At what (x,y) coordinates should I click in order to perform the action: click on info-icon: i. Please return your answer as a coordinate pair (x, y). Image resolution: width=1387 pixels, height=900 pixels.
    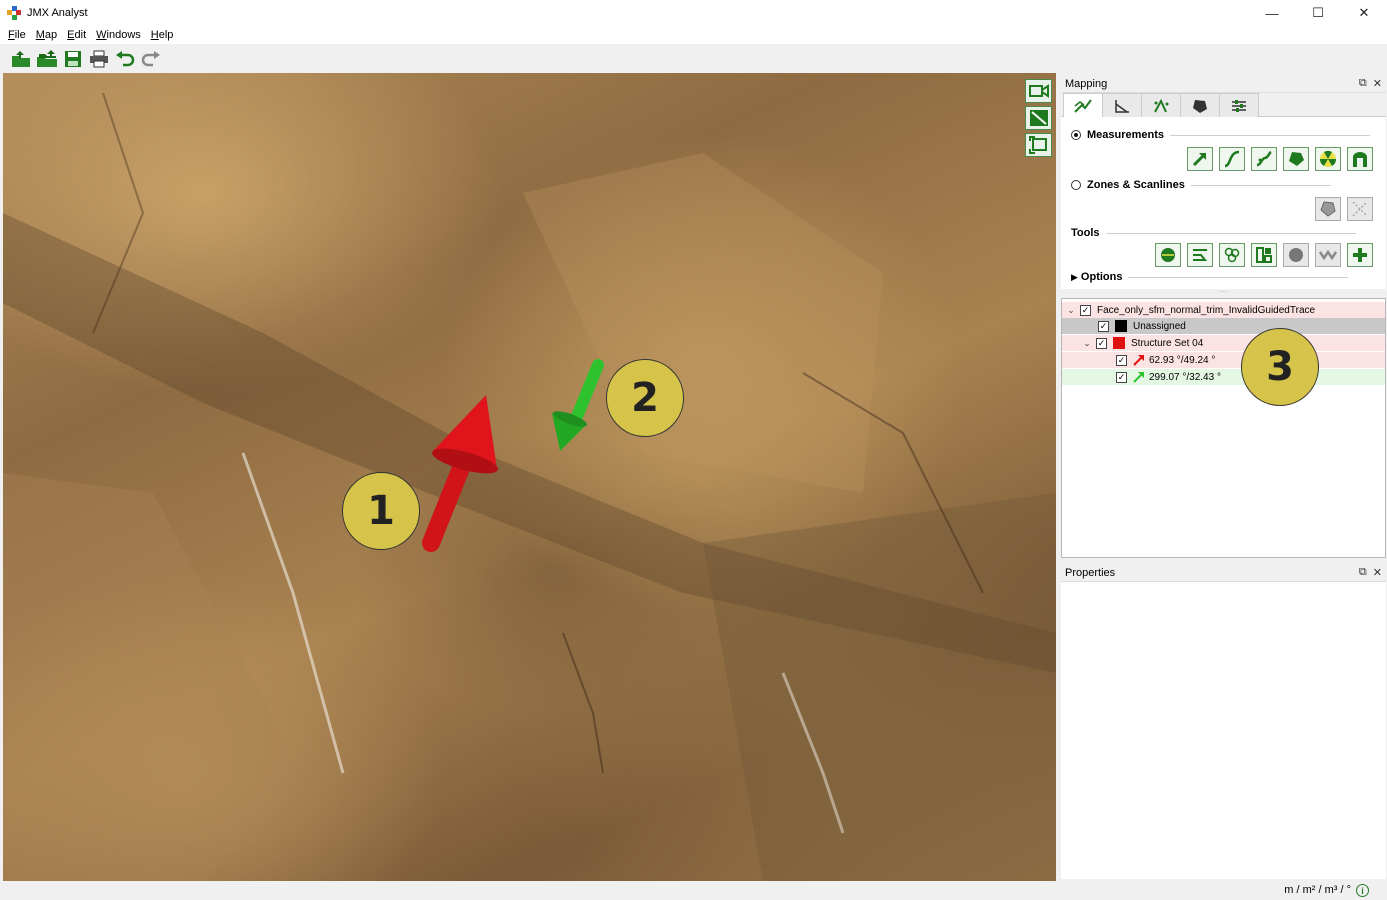
    Looking at the image, I should click on (1362, 890).